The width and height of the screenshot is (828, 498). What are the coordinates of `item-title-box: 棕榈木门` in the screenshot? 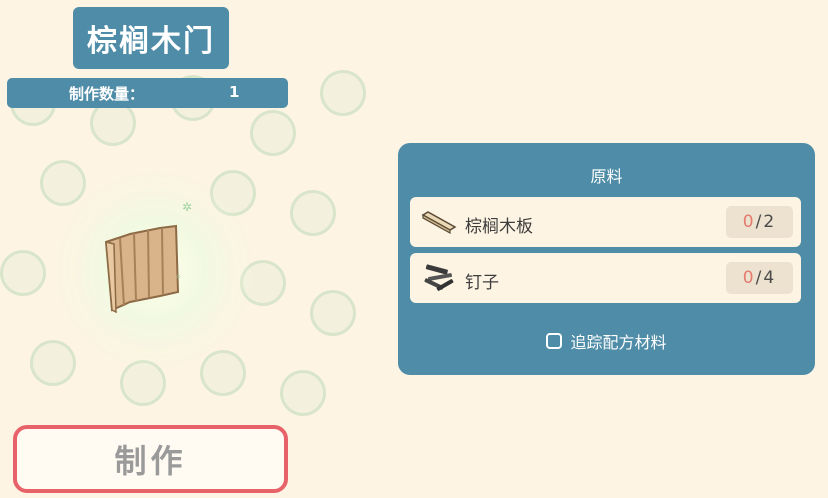 It's located at (151, 38).